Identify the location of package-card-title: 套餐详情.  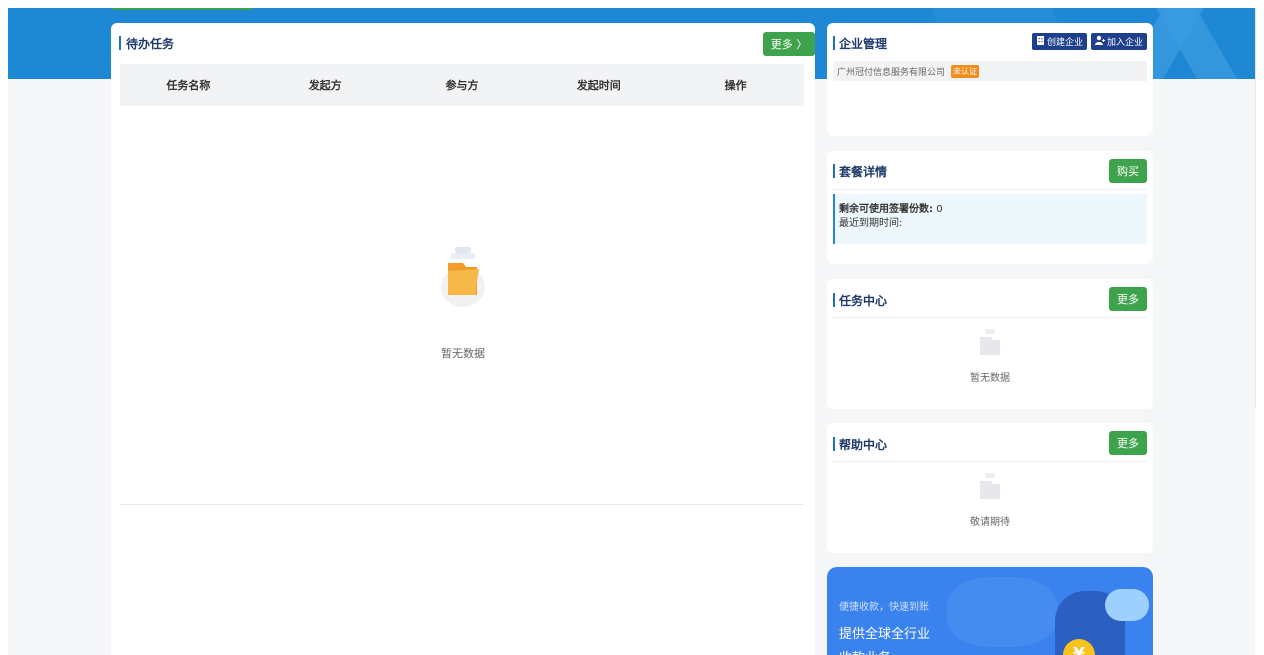
(863, 172).